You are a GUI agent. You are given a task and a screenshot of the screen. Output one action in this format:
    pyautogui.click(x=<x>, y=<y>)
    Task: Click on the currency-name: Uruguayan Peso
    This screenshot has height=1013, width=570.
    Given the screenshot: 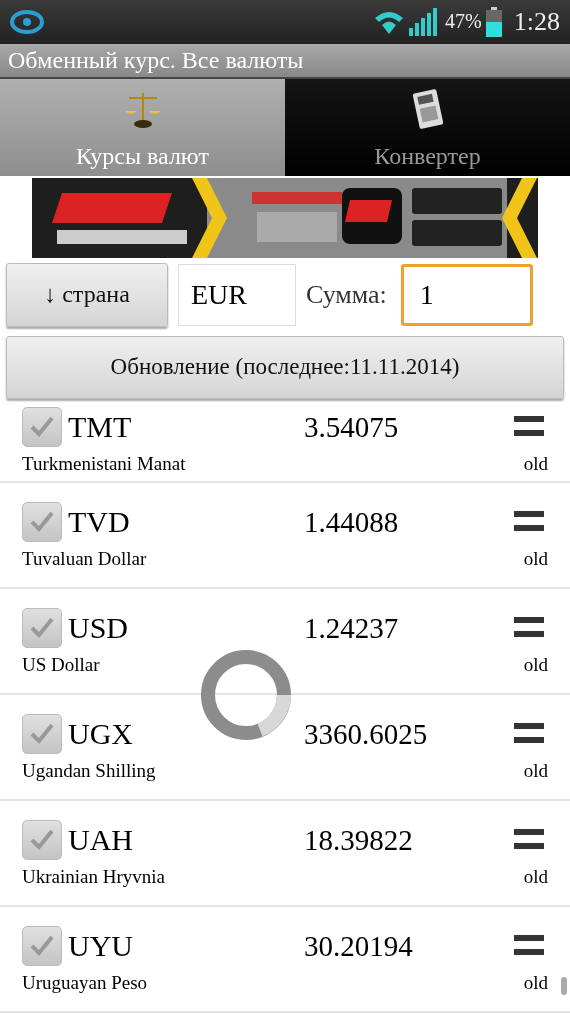 What is the action you would take?
    pyautogui.click(x=85, y=983)
    